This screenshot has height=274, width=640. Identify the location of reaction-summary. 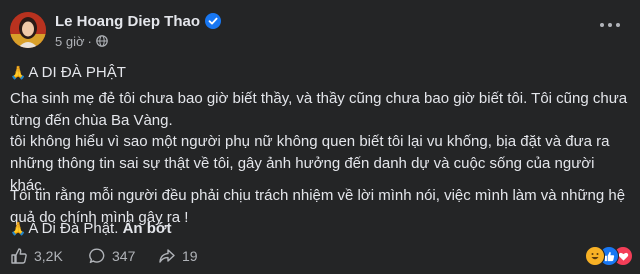
(609, 256).